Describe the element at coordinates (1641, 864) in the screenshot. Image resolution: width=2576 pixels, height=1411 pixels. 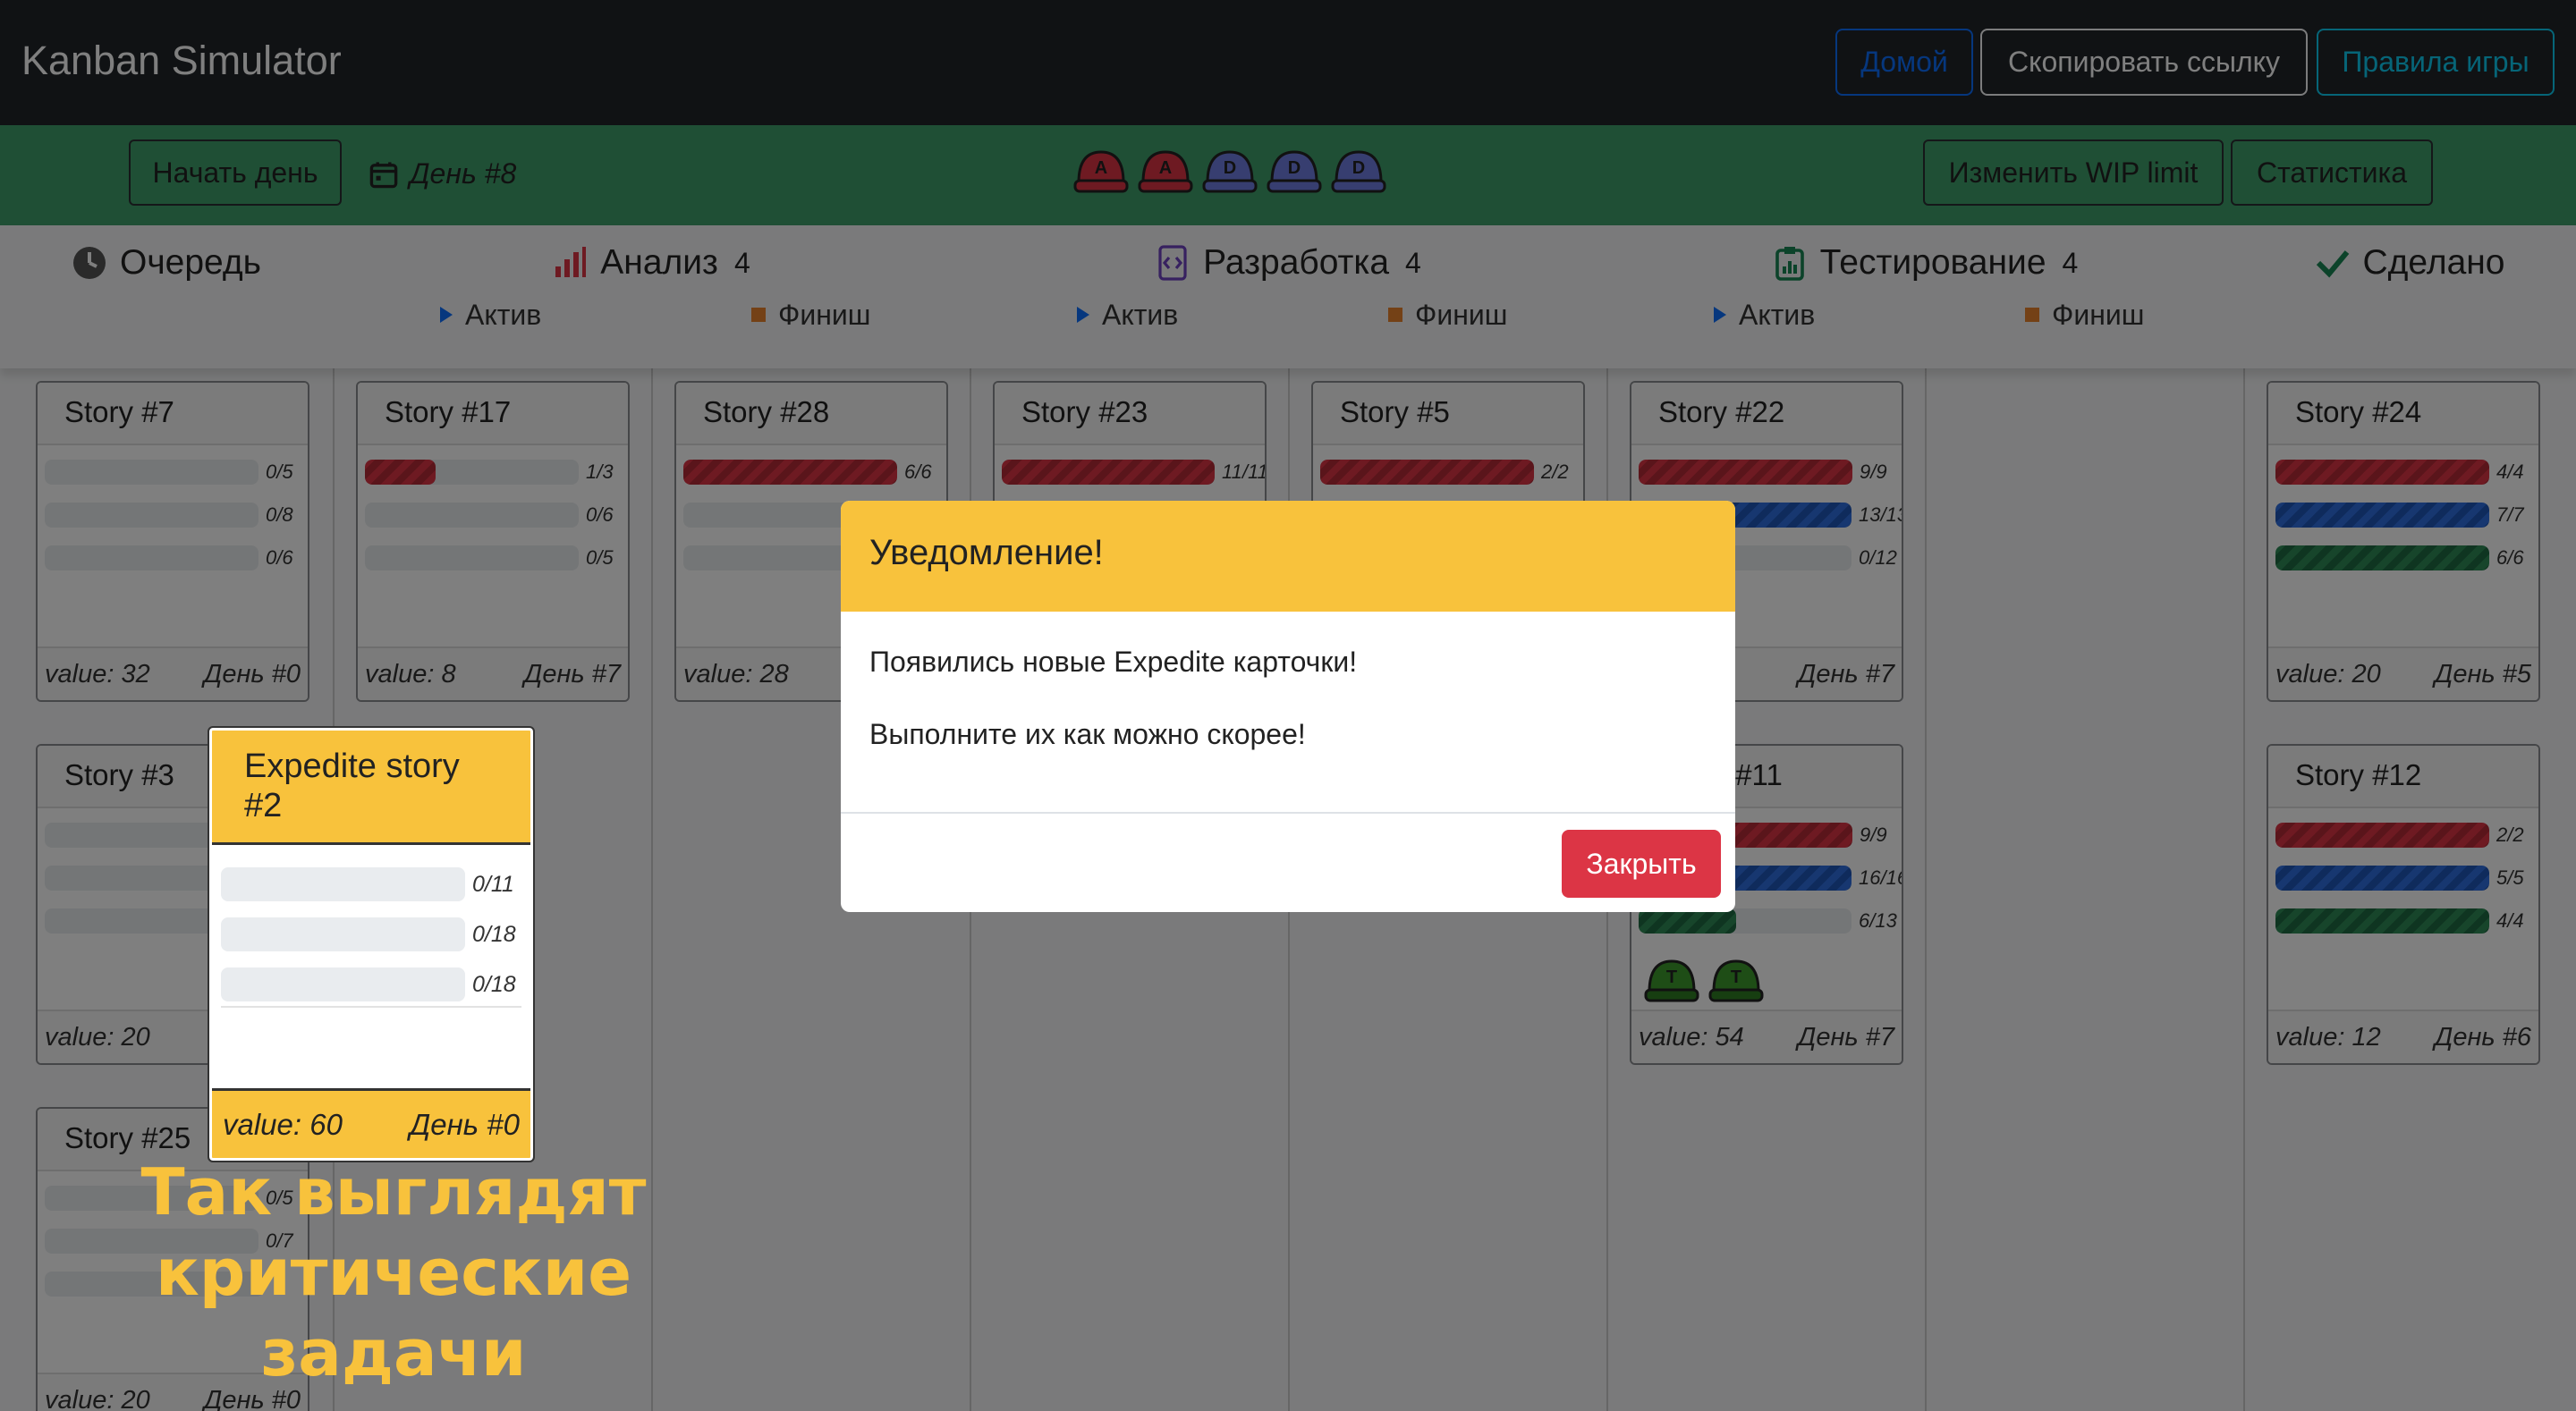
I see `close-button: Закрыть` at that location.